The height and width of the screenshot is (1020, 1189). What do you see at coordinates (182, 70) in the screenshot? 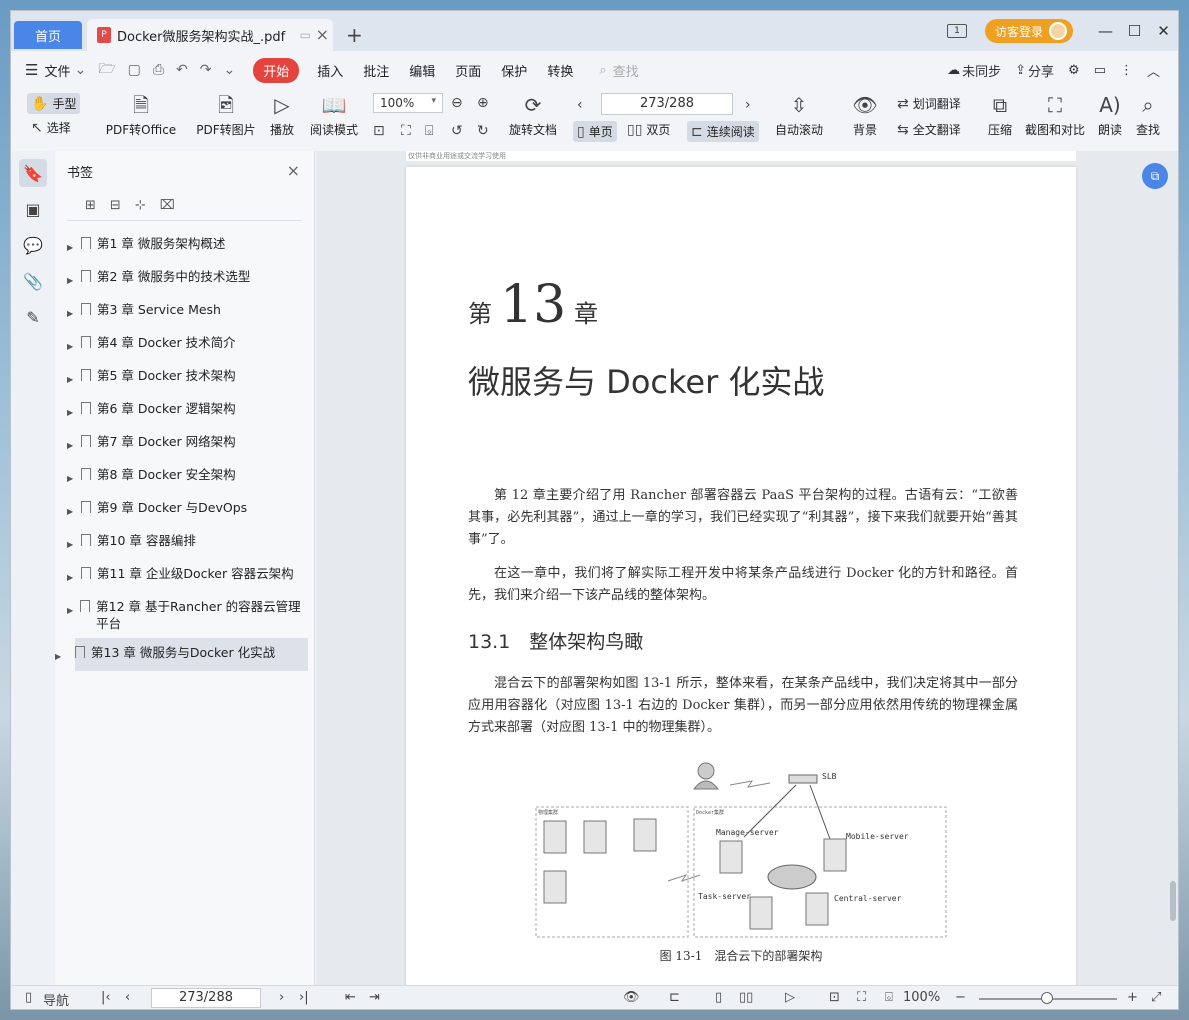
I see `undo-icon: ↶` at bounding box center [182, 70].